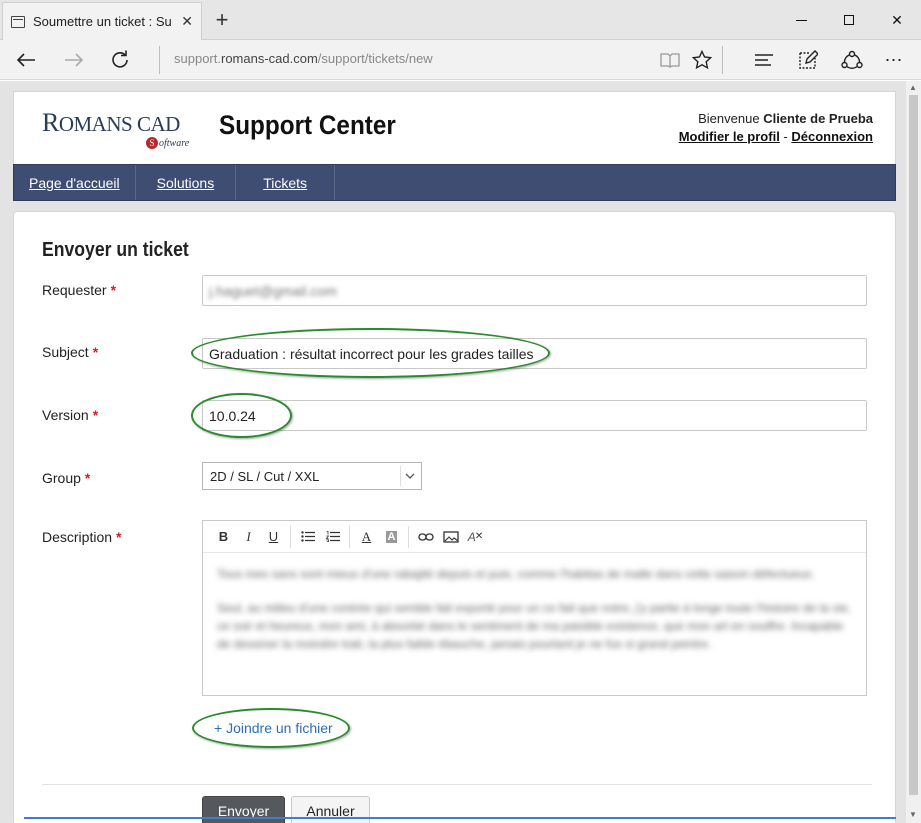 The width and height of the screenshot is (921, 823). Describe the element at coordinates (186, 182) in the screenshot. I see `nav-solutions: Solutions` at that location.